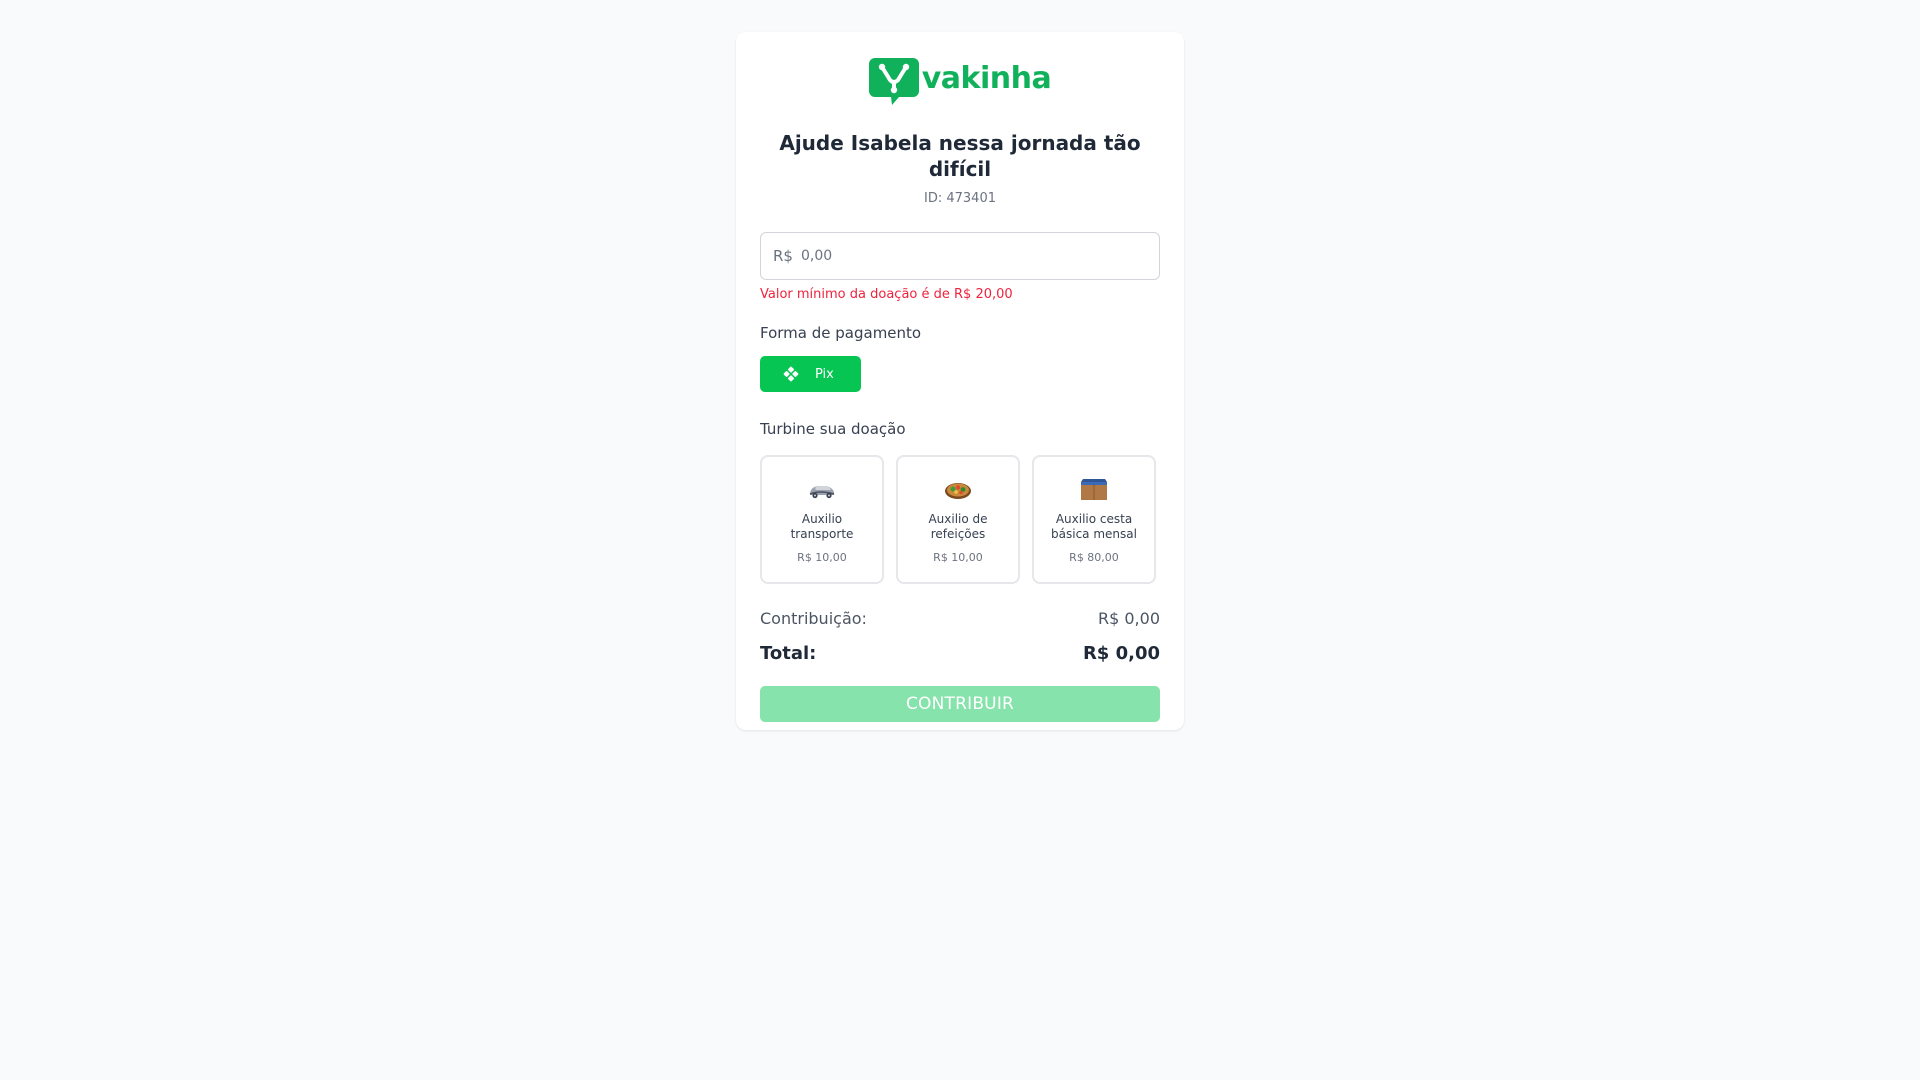 This screenshot has height=1080, width=1920. What do you see at coordinates (960, 704) in the screenshot?
I see `contribute-button: CONTRIBUIR` at bounding box center [960, 704].